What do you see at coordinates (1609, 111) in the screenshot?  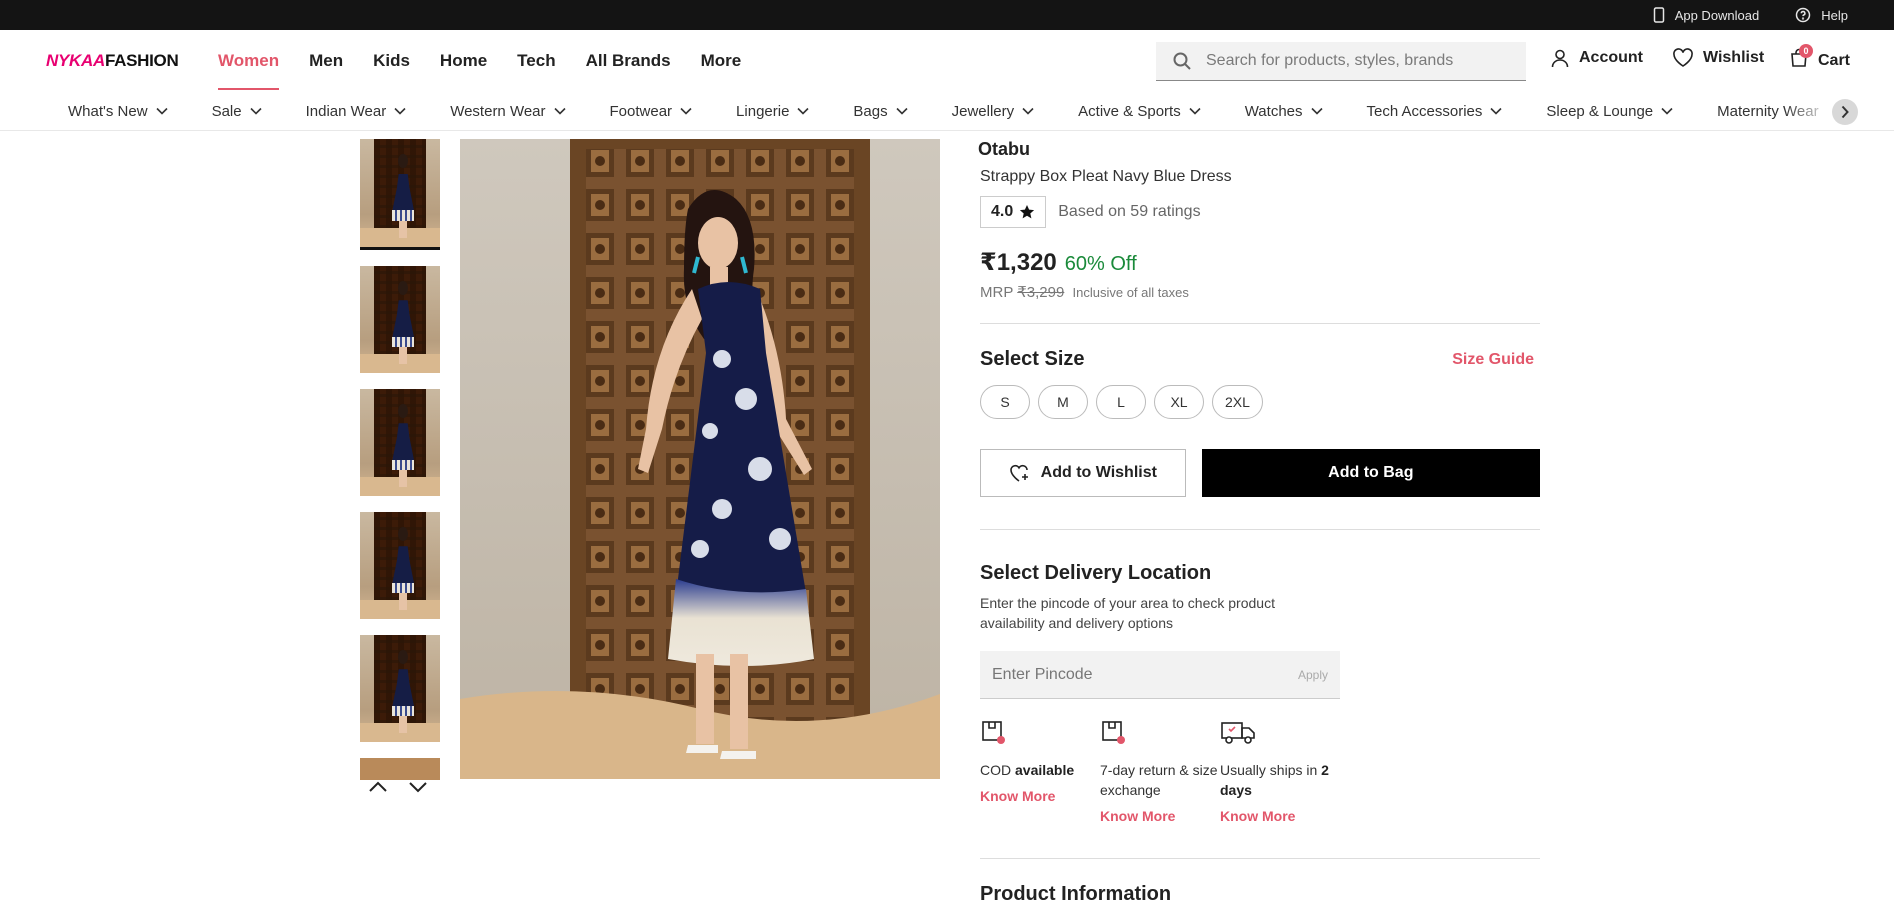 I see `category-sleep-lounge: Sleep & Lounge` at bounding box center [1609, 111].